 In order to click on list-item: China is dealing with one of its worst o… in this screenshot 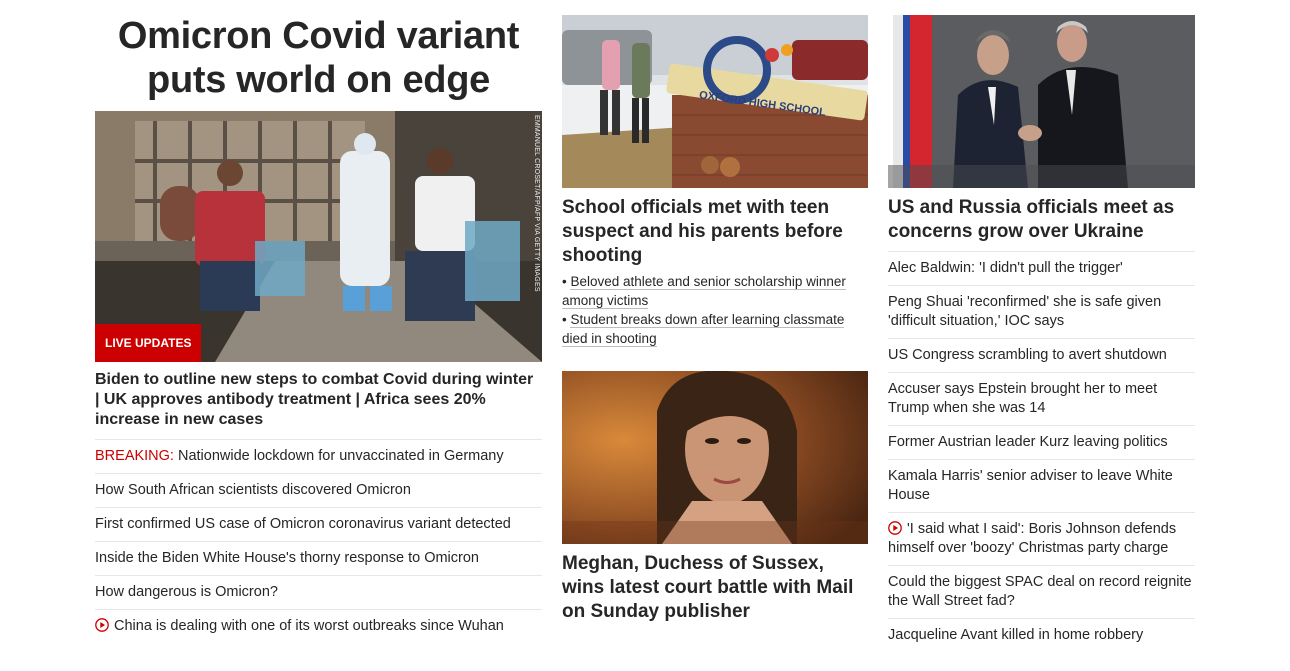, I will do `click(318, 627)`.